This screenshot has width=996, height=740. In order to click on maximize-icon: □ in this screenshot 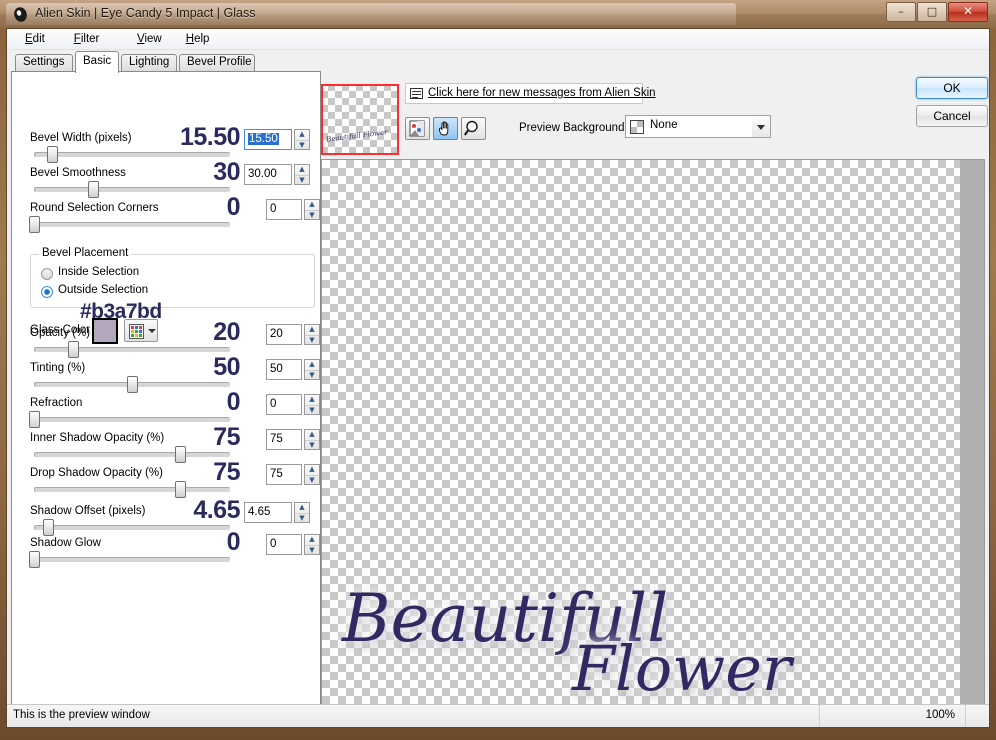, I will do `click(932, 11)`.